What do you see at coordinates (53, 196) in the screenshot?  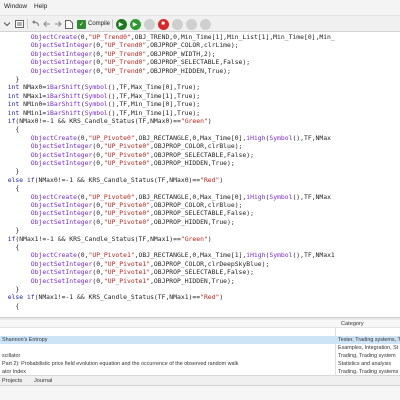 I see `code-token: ObjectCreate` at bounding box center [53, 196].